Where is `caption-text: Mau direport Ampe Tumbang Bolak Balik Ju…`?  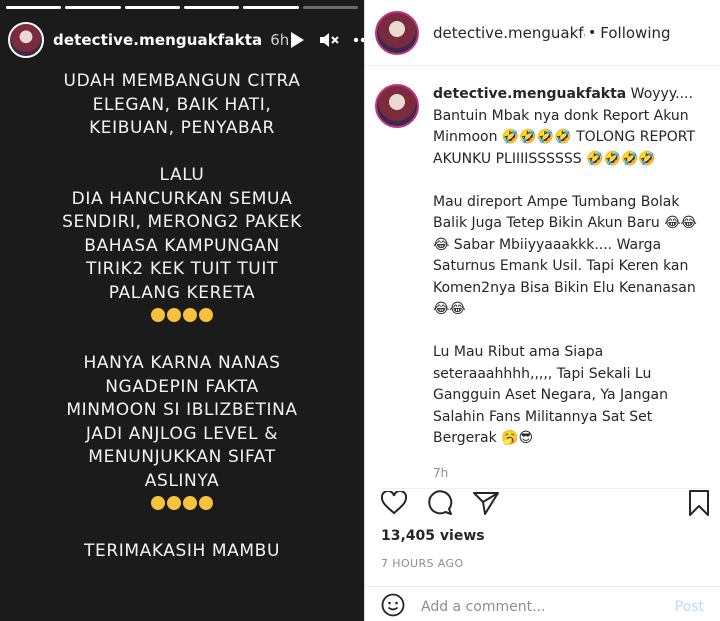 caption-text: Mau direport Ampe Tumbang Bolak Balik Ju… is located at coordinates (565, 255).